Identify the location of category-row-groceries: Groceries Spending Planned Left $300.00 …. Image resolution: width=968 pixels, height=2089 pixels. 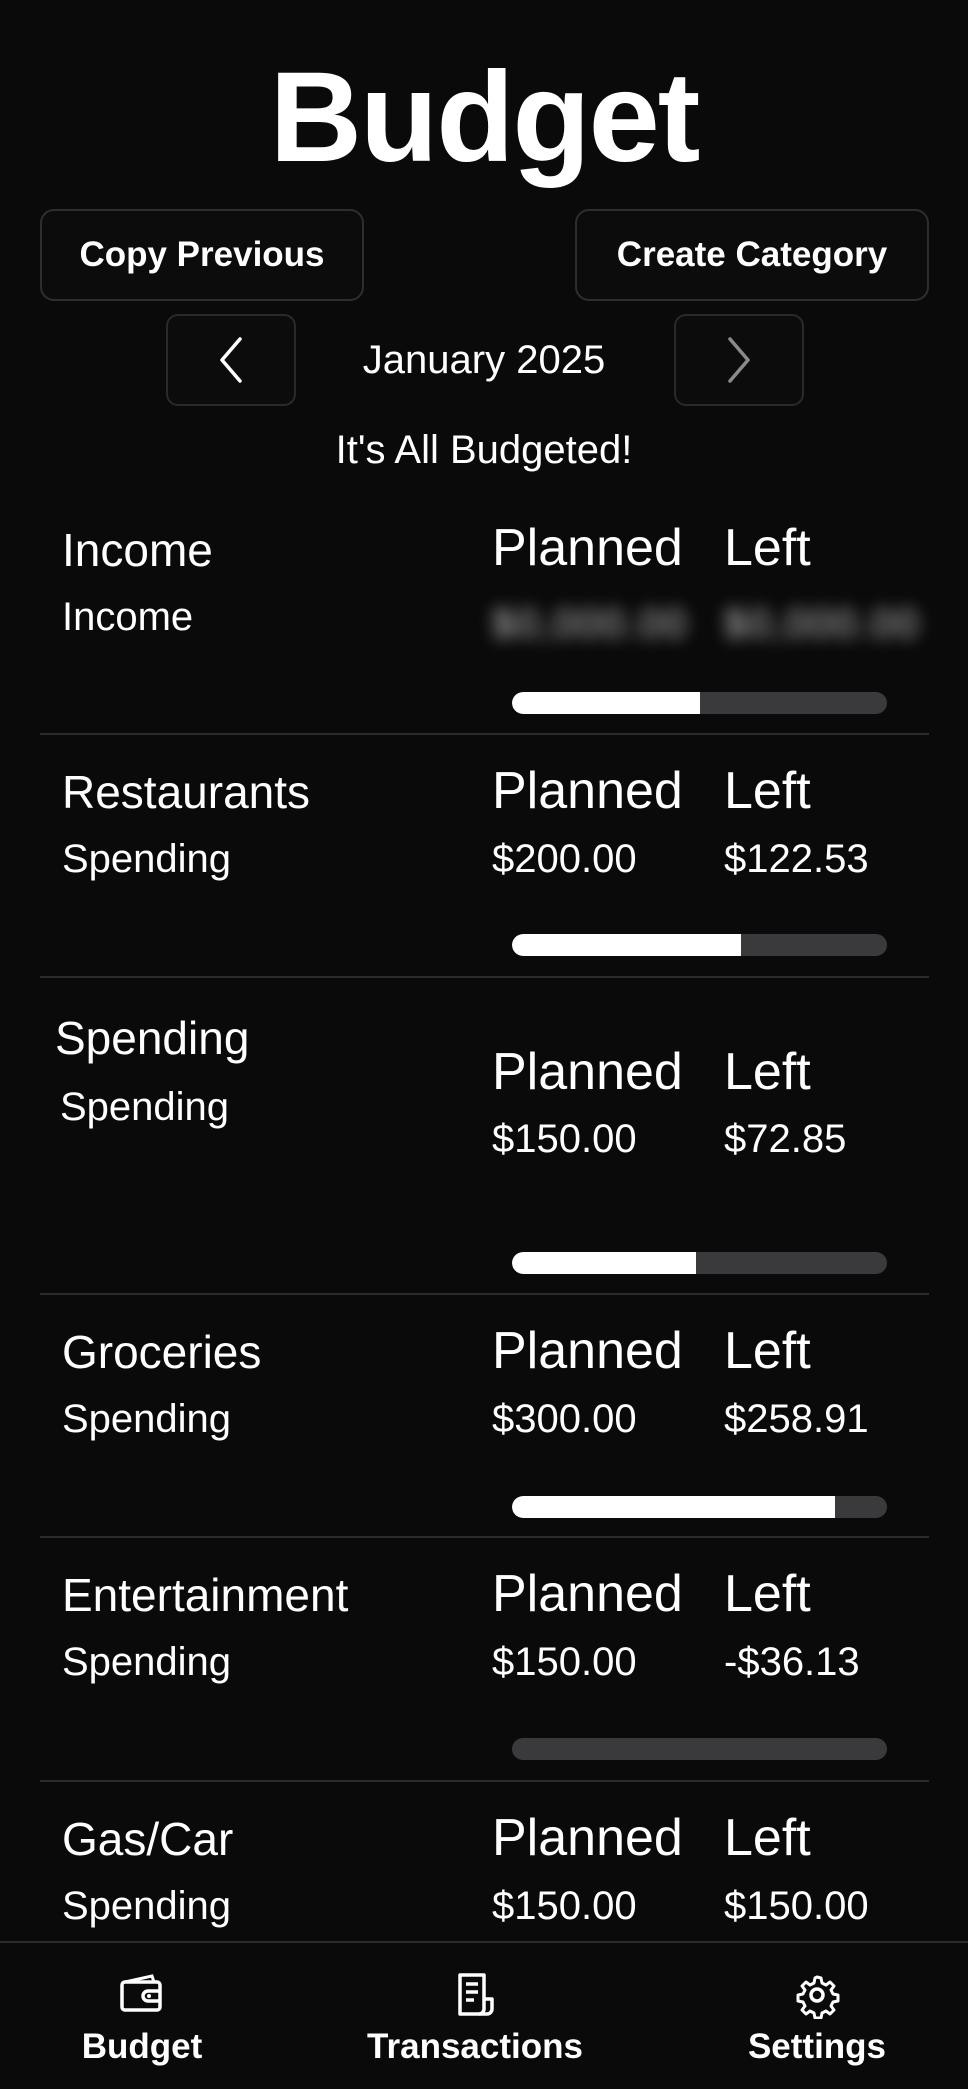
(484, 1416).